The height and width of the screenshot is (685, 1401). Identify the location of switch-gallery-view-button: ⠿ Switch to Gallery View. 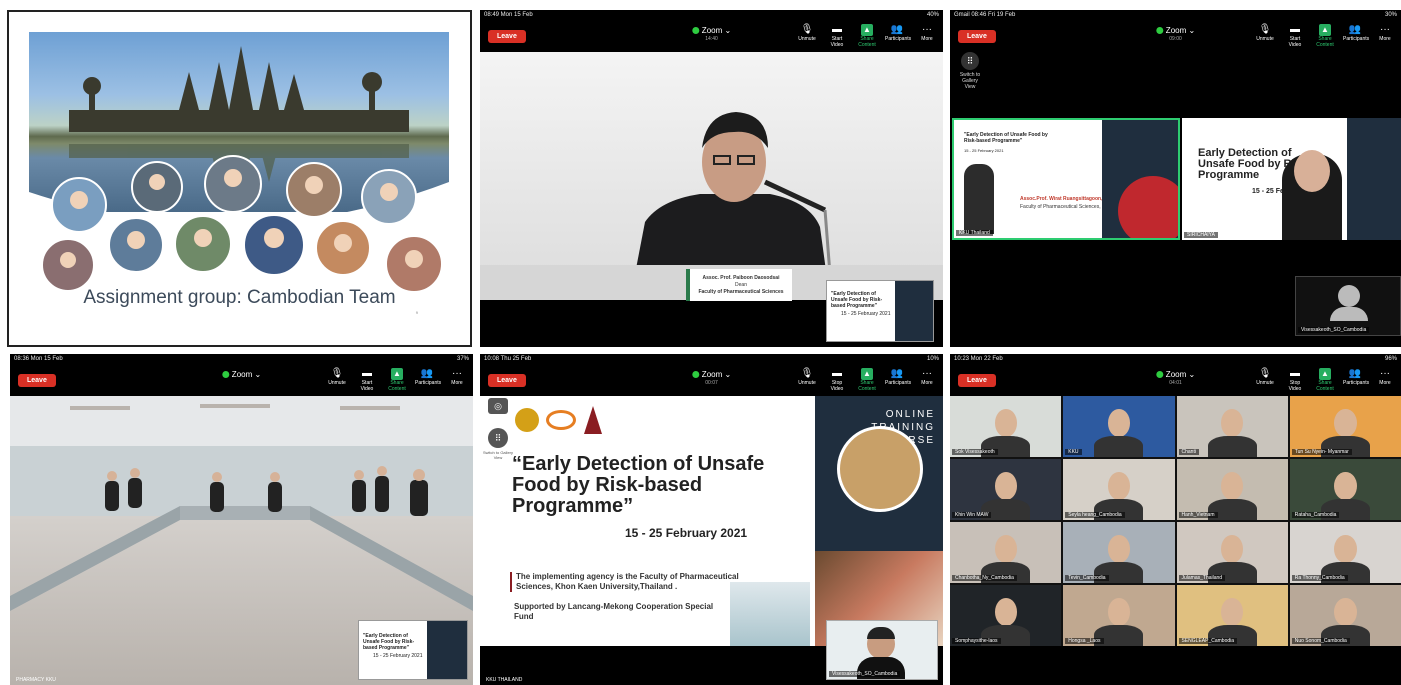
(970, 71).